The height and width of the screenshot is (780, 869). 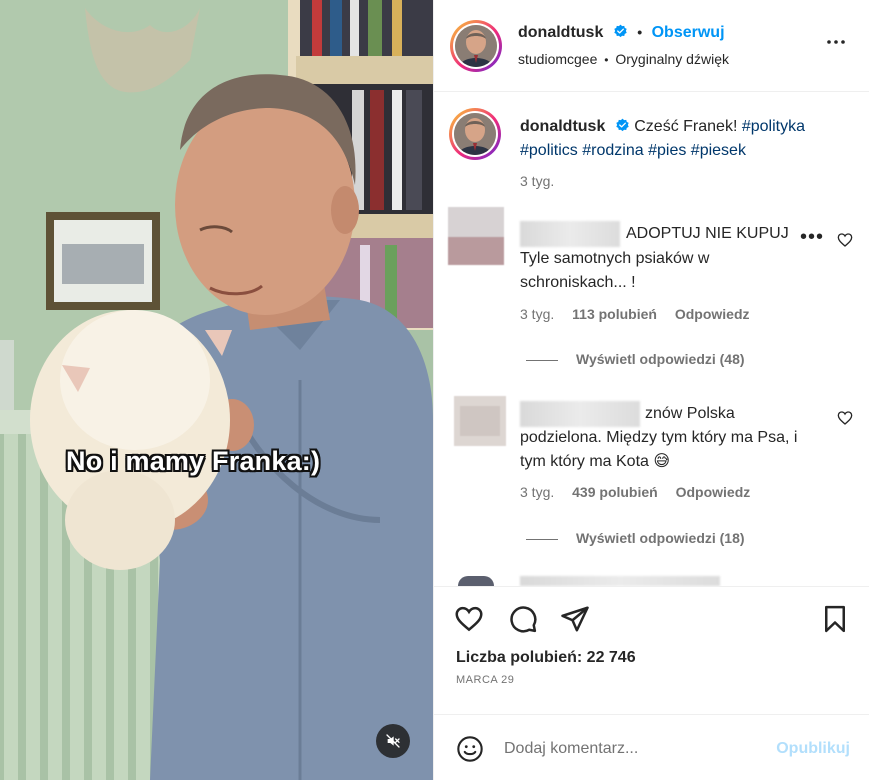 I want to click on video-caption-overlay: No i mamy Franka:), so click(x=193, y=461).